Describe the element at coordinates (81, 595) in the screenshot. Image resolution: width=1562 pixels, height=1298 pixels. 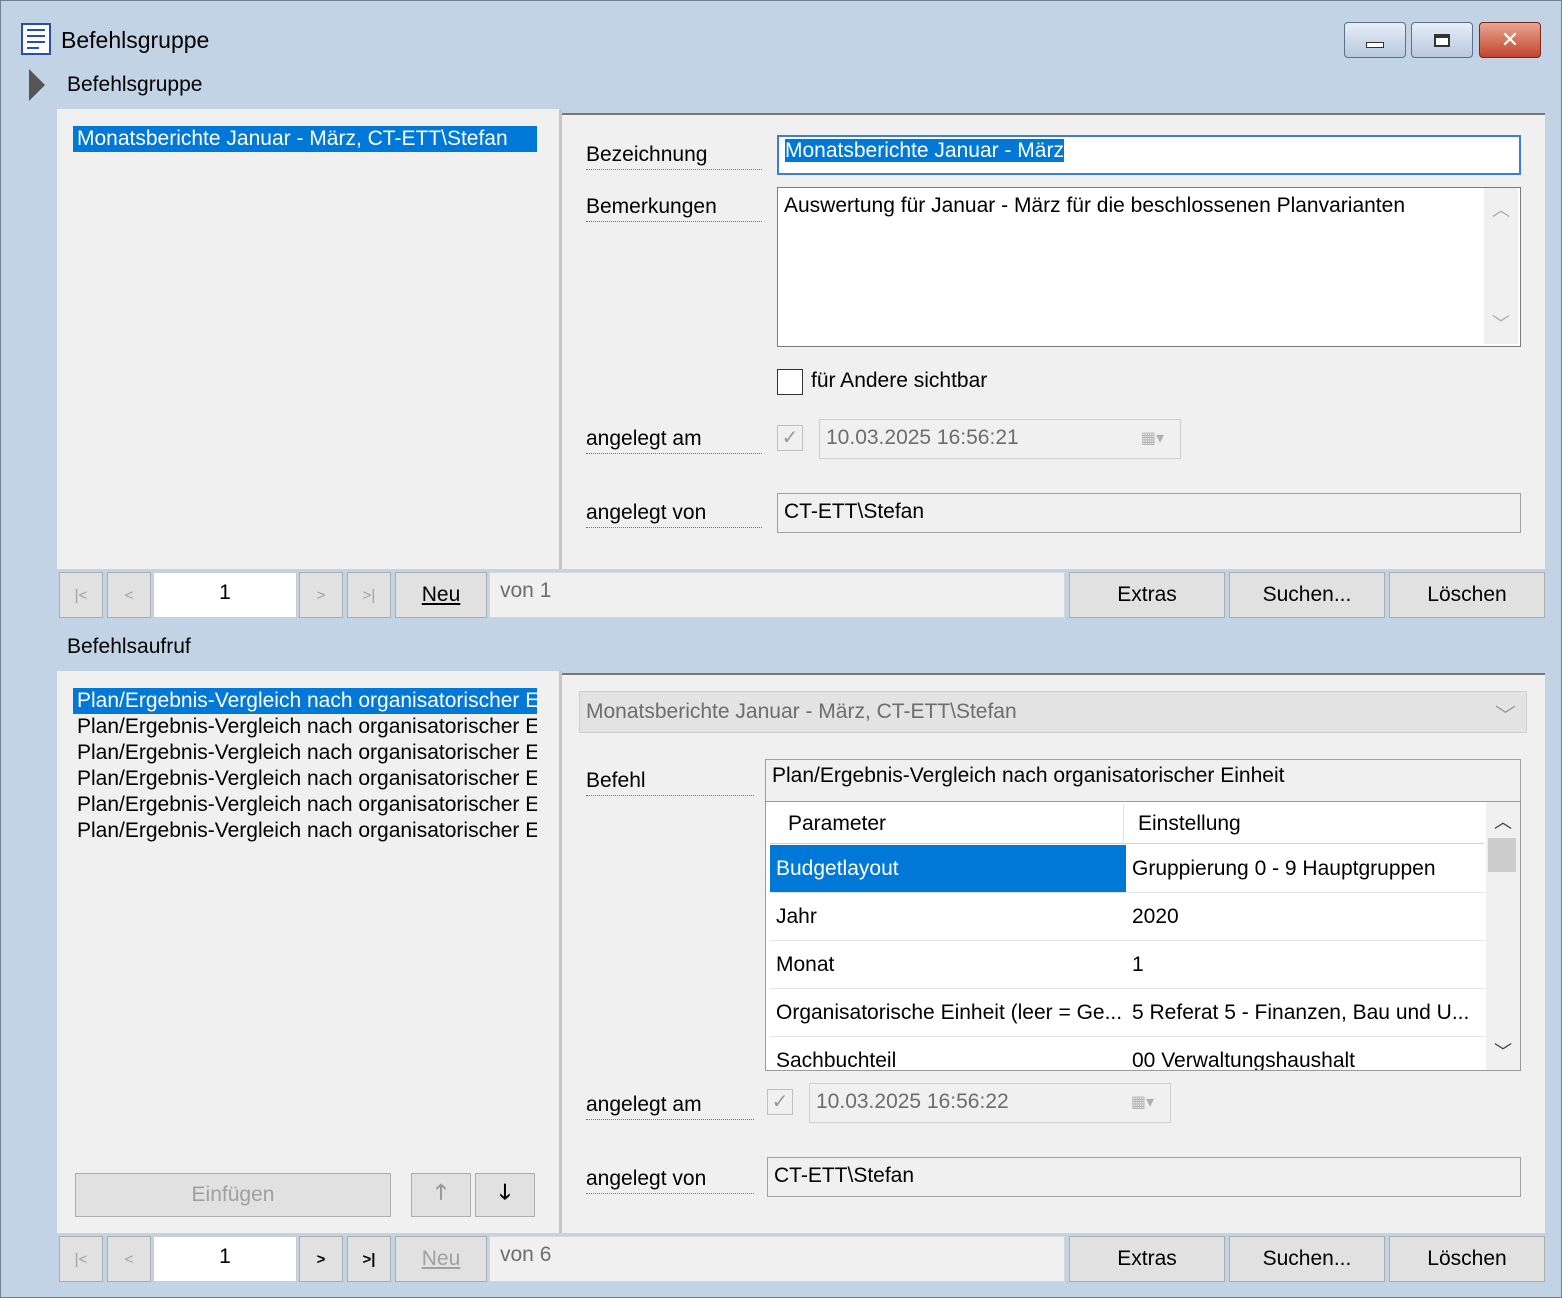
I see `first-record-button: |<` at that location.